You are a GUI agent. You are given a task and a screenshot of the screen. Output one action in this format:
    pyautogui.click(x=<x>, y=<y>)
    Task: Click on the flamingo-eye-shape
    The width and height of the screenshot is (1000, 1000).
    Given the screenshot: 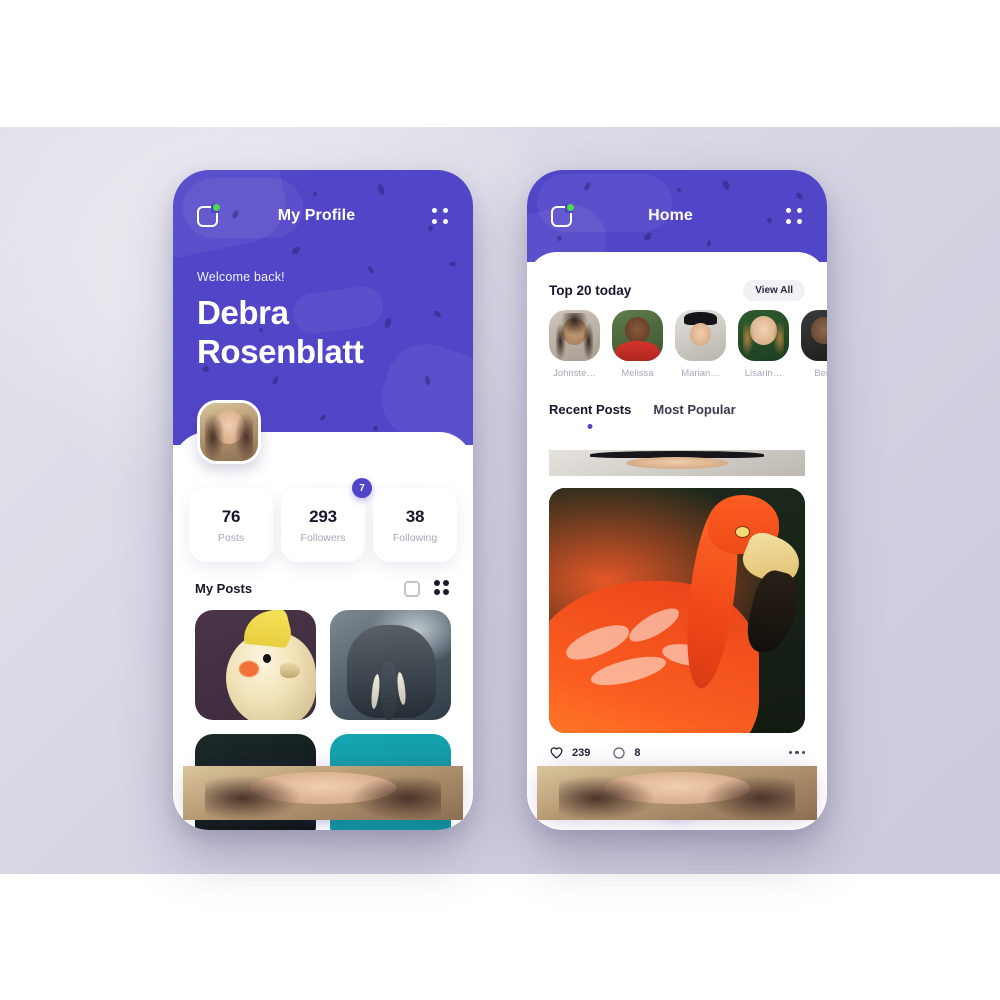 What is the action you would take?
    pyautogui.click(x=742, y=532)
    